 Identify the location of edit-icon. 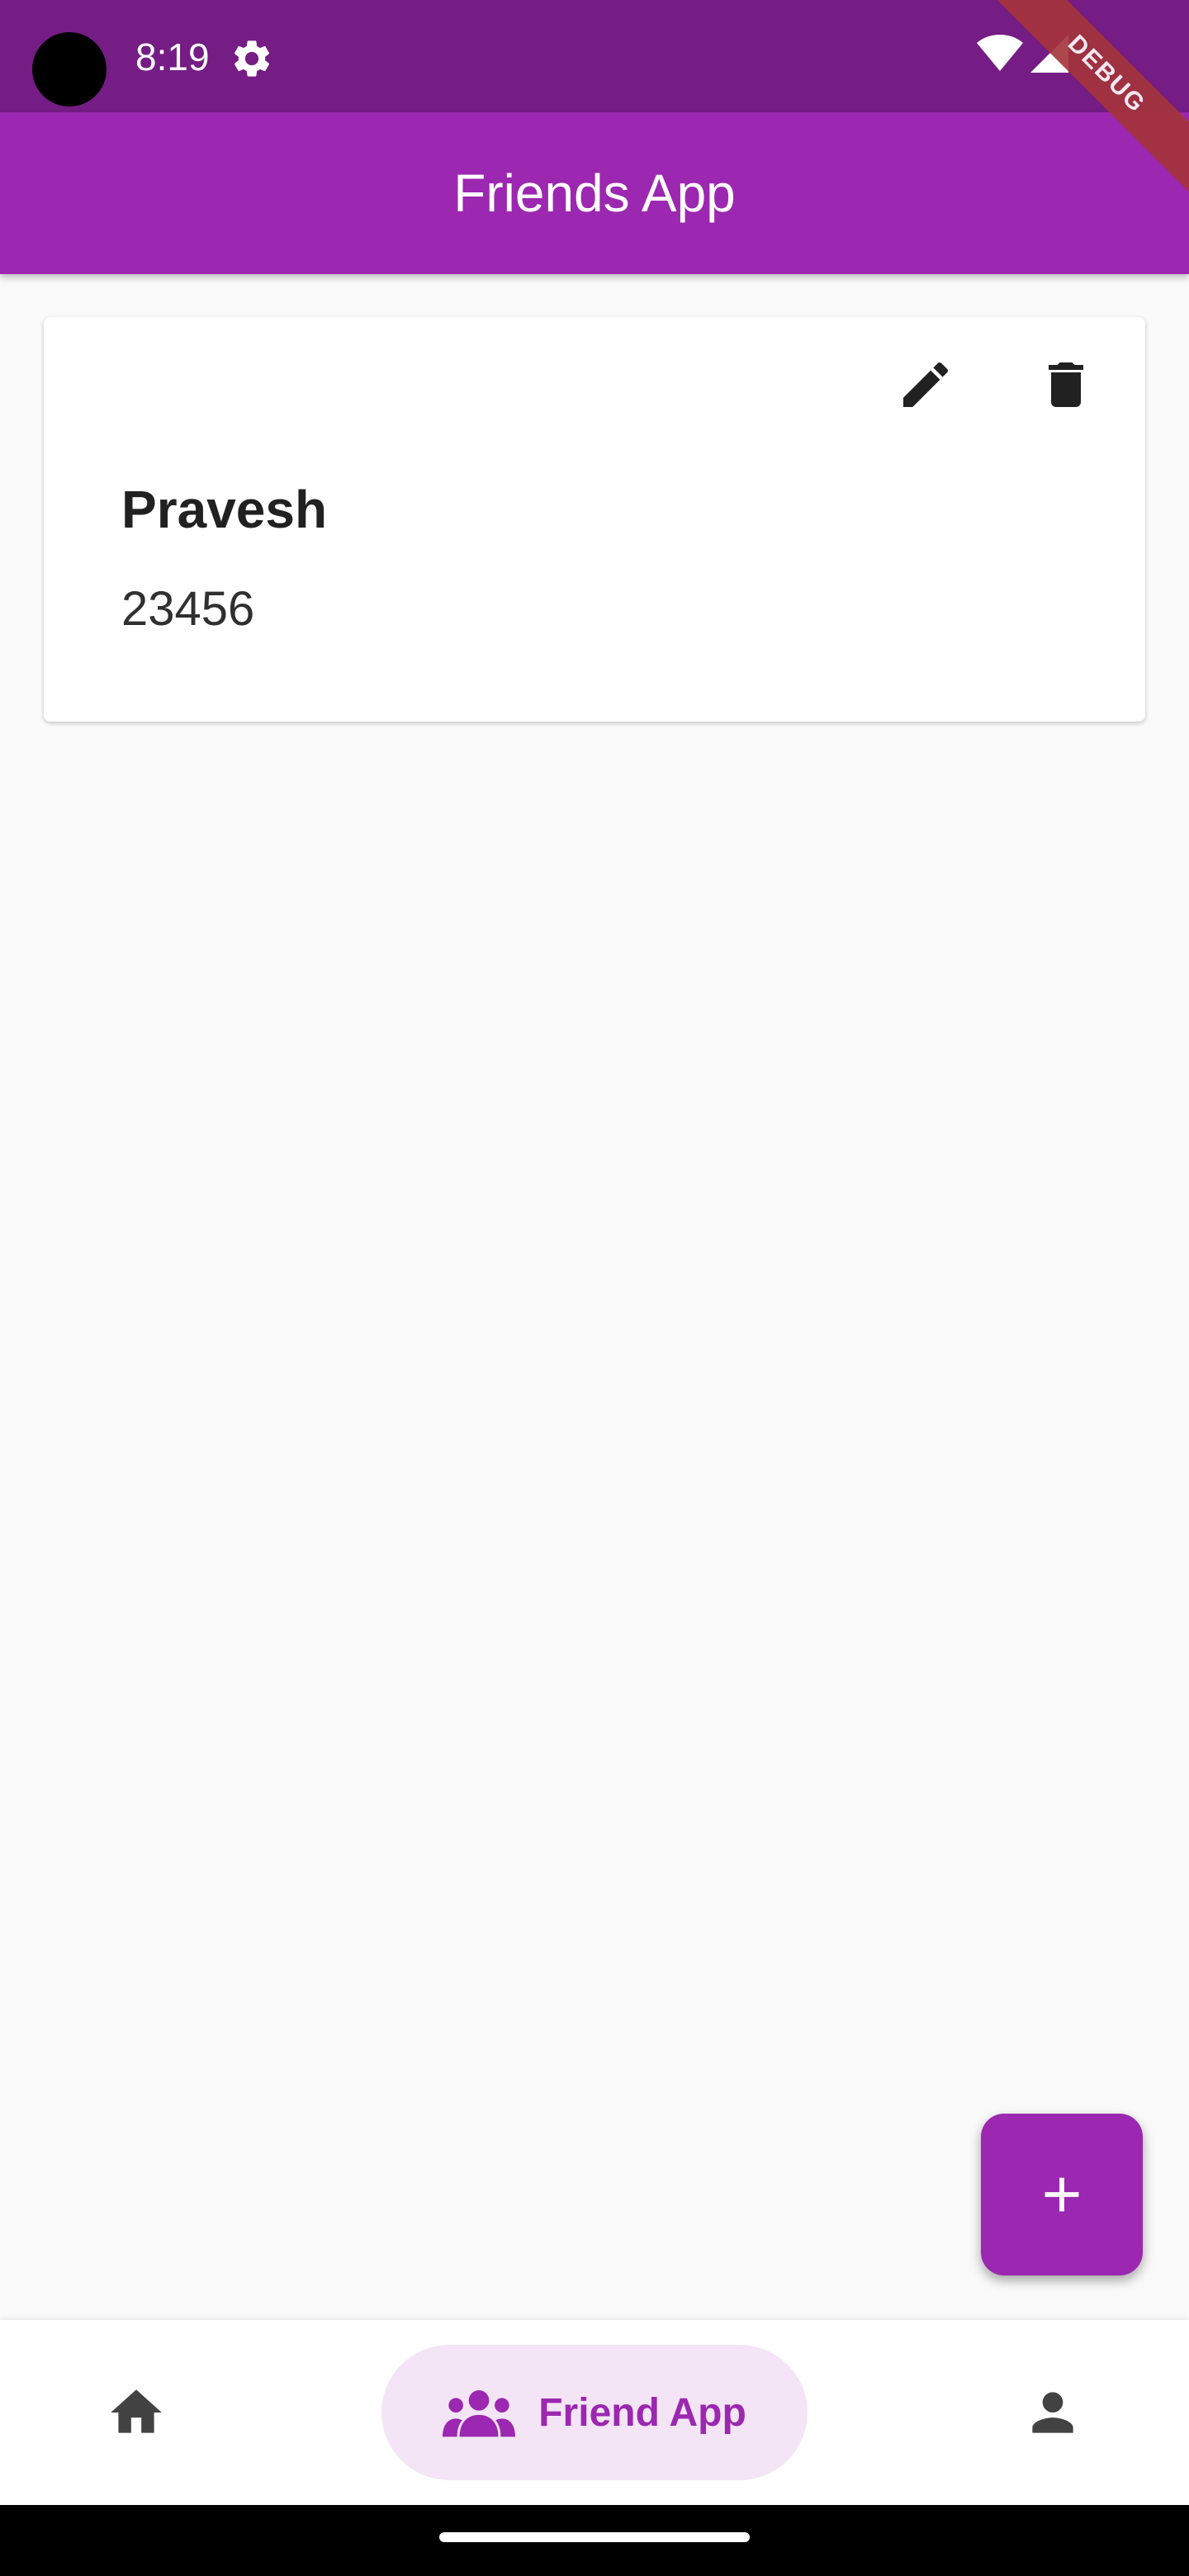
(926, 384).